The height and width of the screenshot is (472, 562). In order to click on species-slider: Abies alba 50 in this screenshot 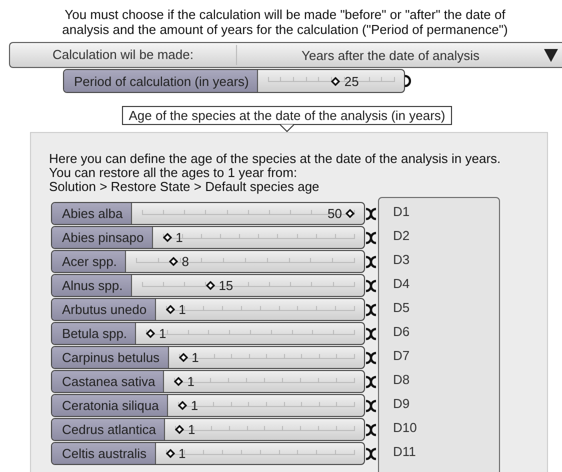, I will do `click(208, 213)`.